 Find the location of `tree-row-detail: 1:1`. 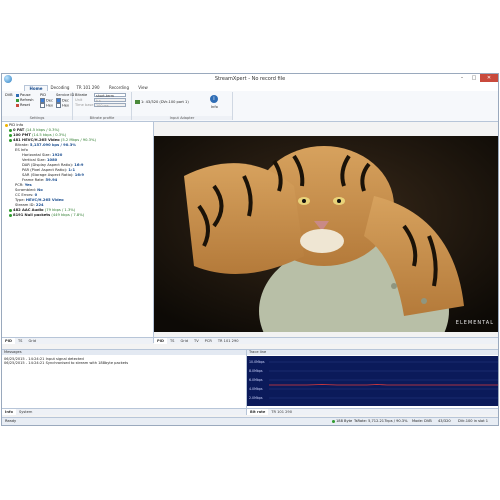

tree-row-detail: 1:1 is located at coordinates (72, 170).